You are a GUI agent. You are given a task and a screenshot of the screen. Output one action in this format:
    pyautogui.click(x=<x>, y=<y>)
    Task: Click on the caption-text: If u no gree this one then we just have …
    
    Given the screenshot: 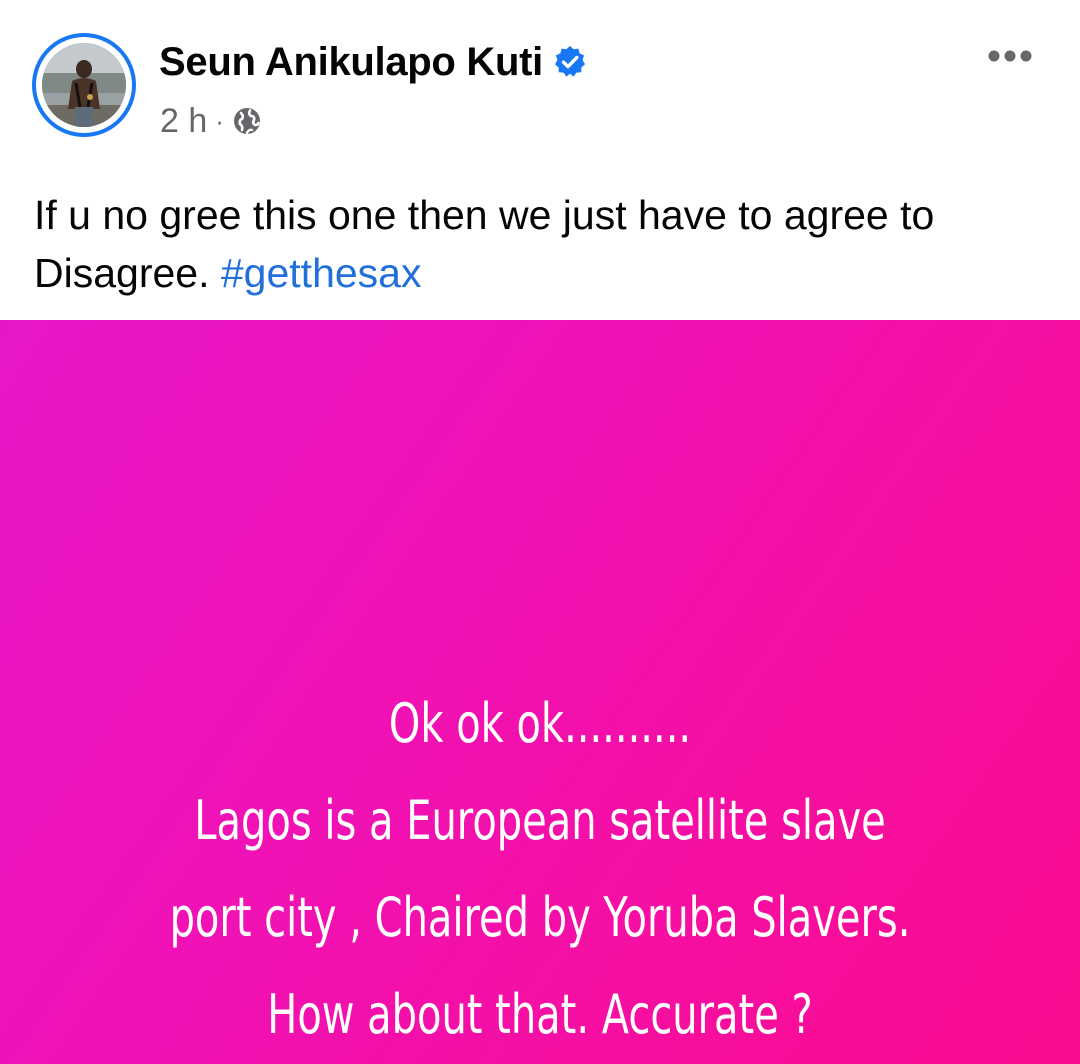 What is the action you would take?
    pyautogui.click(x=484, y=244)
    